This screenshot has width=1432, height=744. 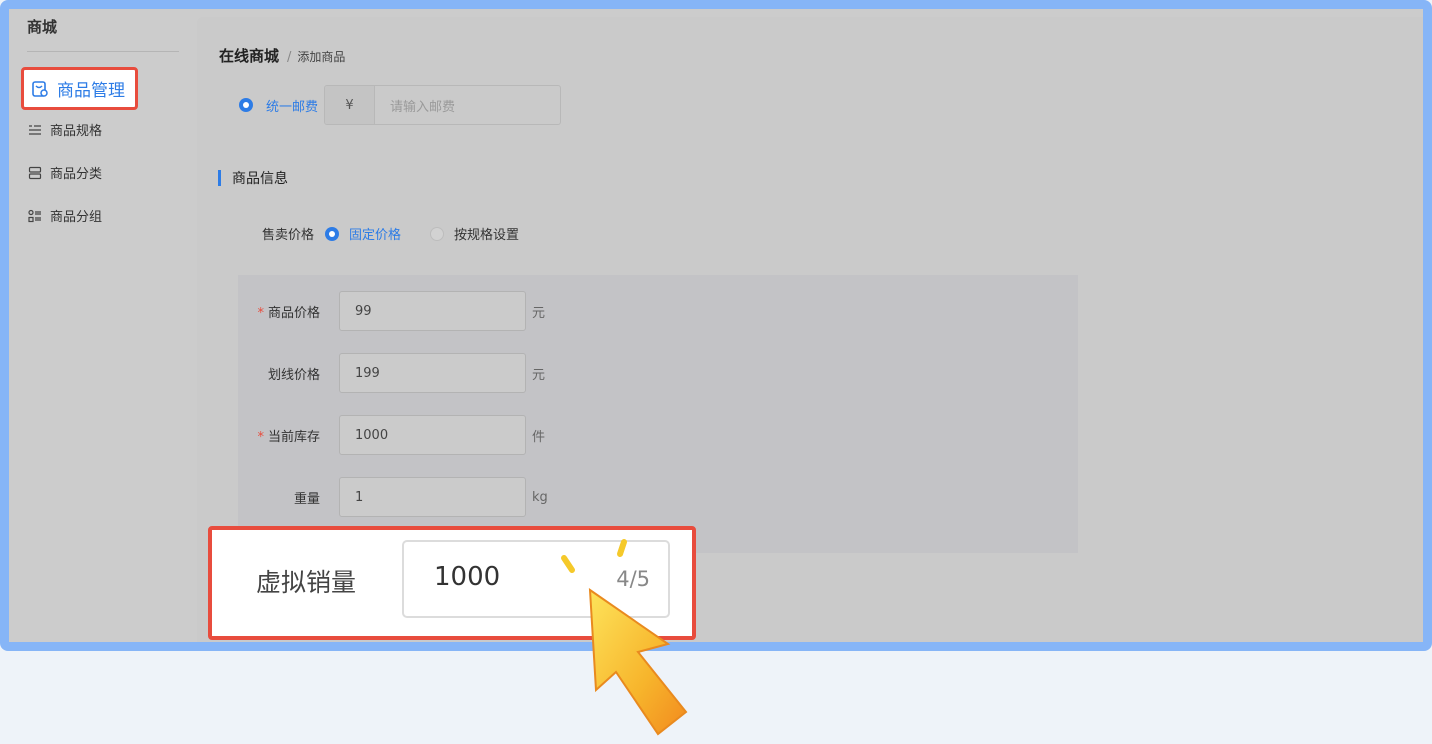 What do you see at coordinates (540, 497) in the screenshot?
I see `field-unit: kg` at bounding box center [540, 497].